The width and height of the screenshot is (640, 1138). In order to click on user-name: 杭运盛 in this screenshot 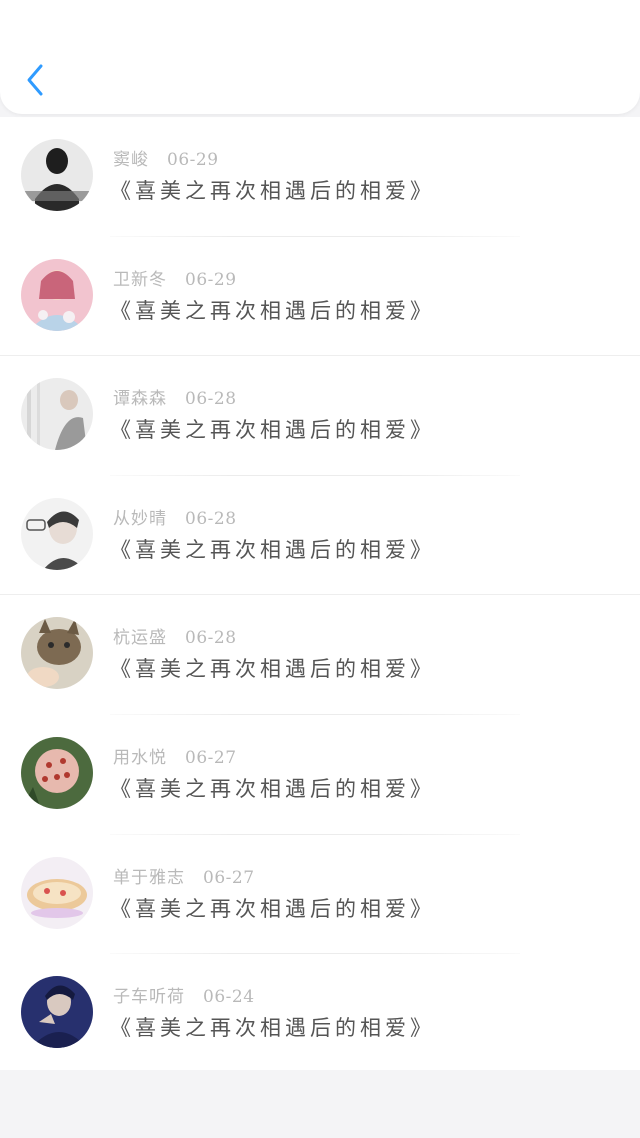, I will do `click(140, 638)`.